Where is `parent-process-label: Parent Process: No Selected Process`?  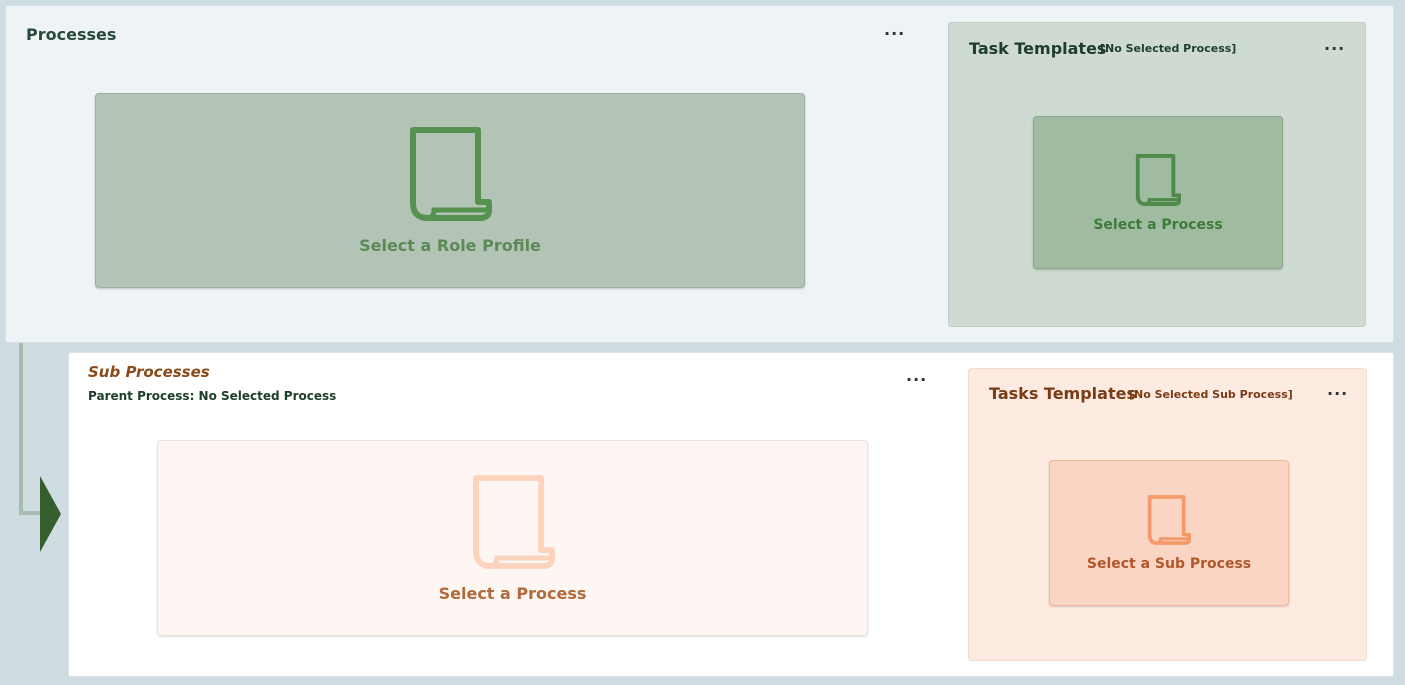 parent-process-label: Parent Process: No Selected Process is located at coordinates (212, 396).